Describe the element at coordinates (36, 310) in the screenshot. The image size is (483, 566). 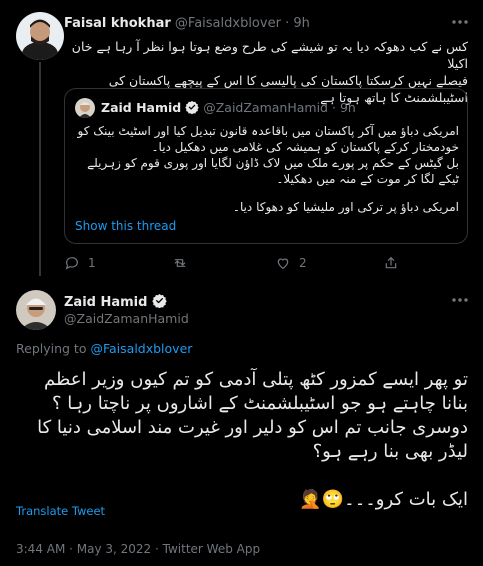
I see `avatar-zaid` at that location.